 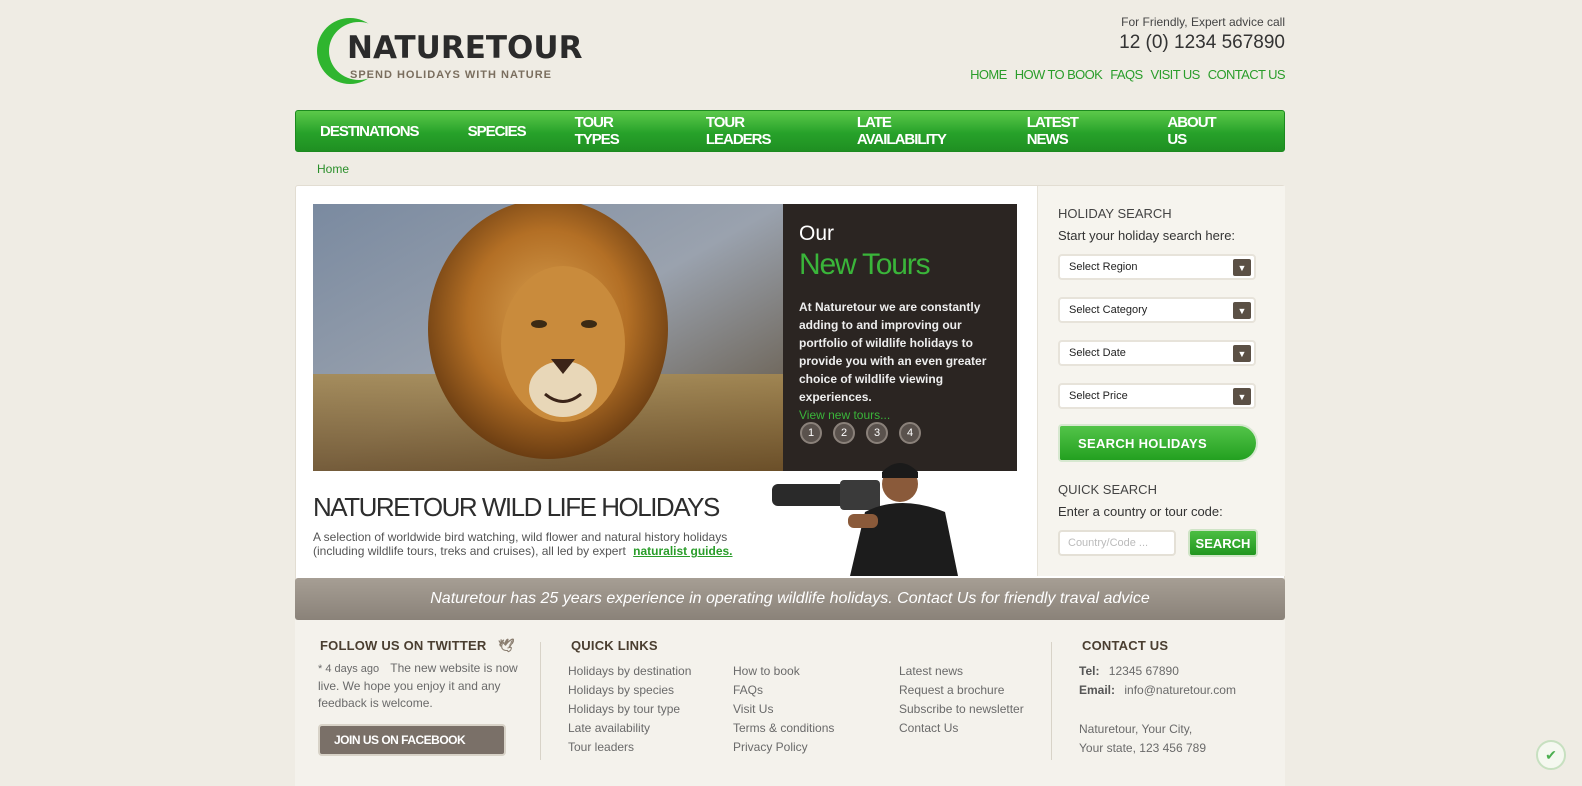 What do you see at coordinates (333, 169) in the screenshot?
I see `breadcrumb: Home` at bounding box center [333, 169].